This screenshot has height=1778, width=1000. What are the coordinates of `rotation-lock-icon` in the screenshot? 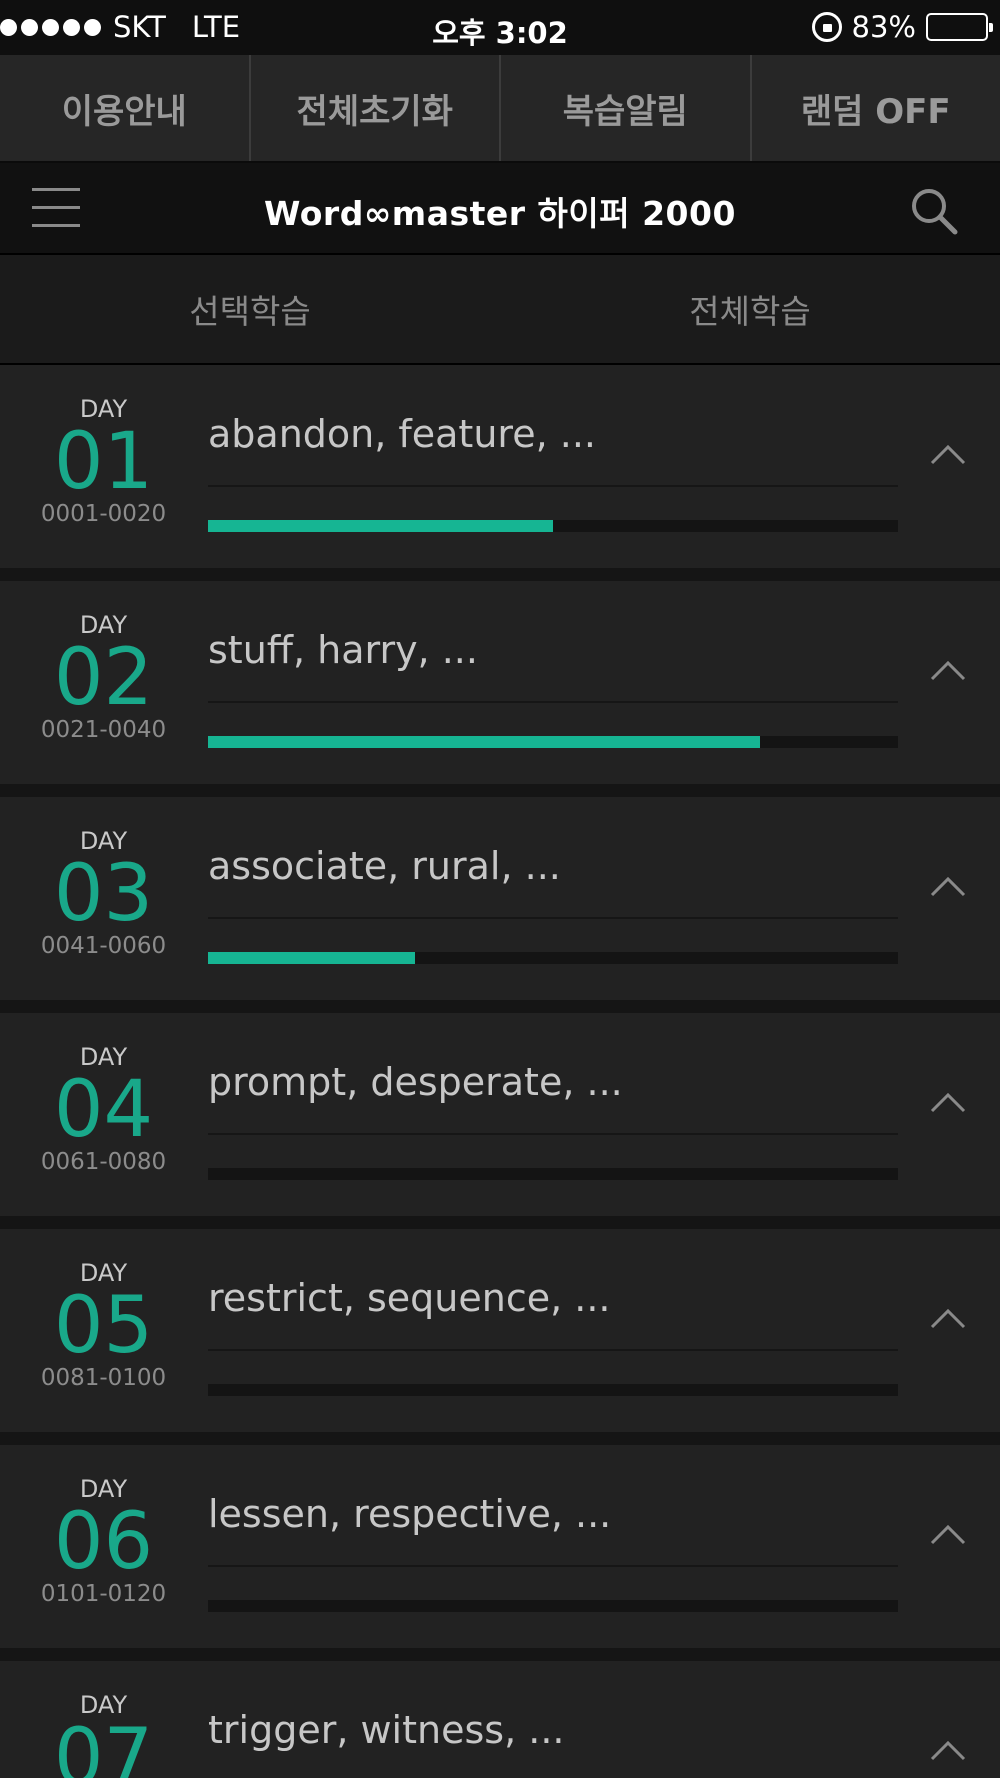 It's located at (826, 27).